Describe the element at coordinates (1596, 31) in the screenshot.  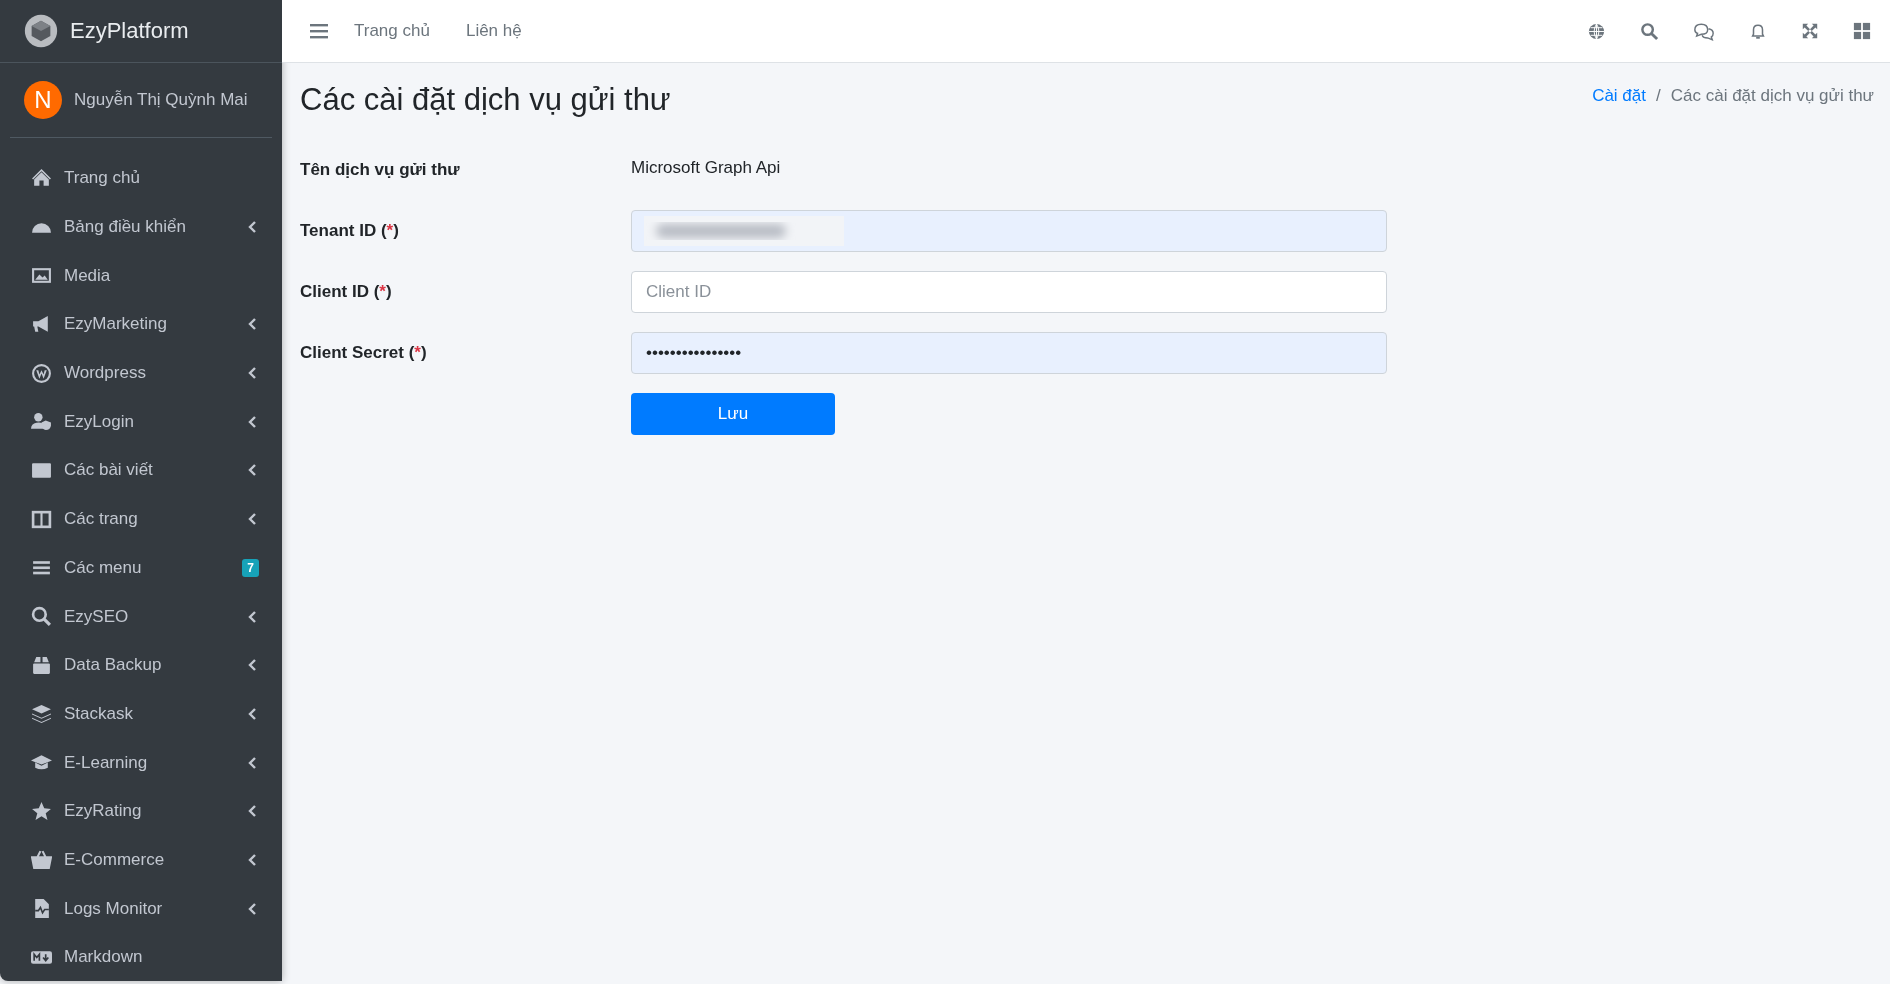
I see `globe-icon` at that location.